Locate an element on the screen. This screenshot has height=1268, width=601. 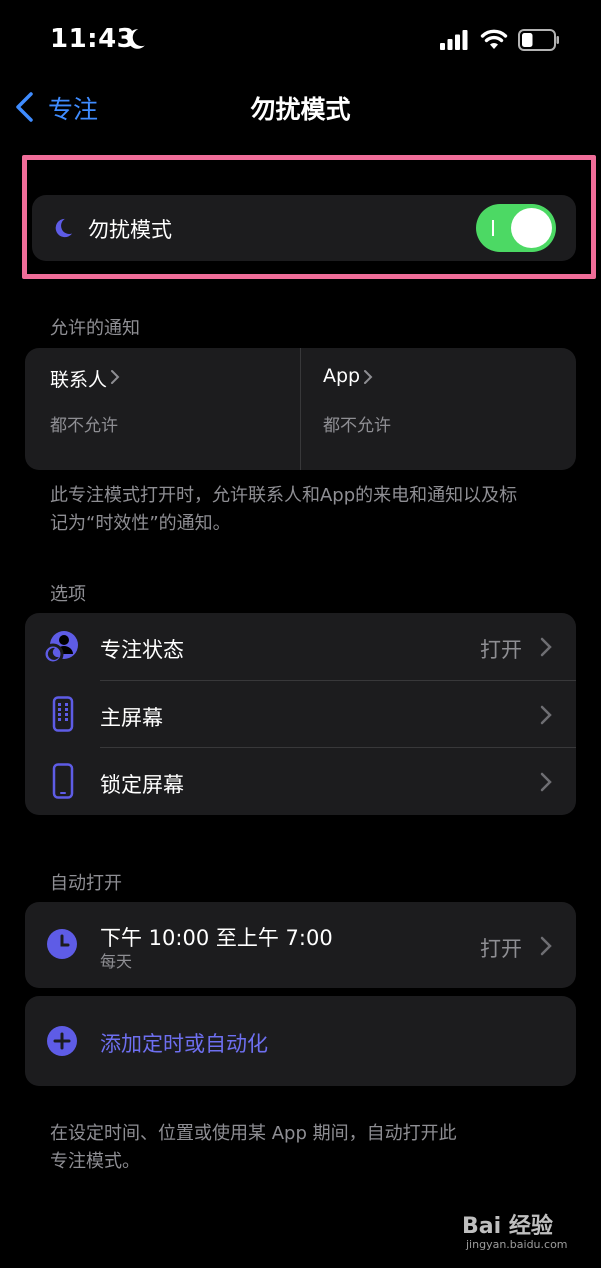
focus-status-label: 专注状态 is located at coordinates (142, 650).